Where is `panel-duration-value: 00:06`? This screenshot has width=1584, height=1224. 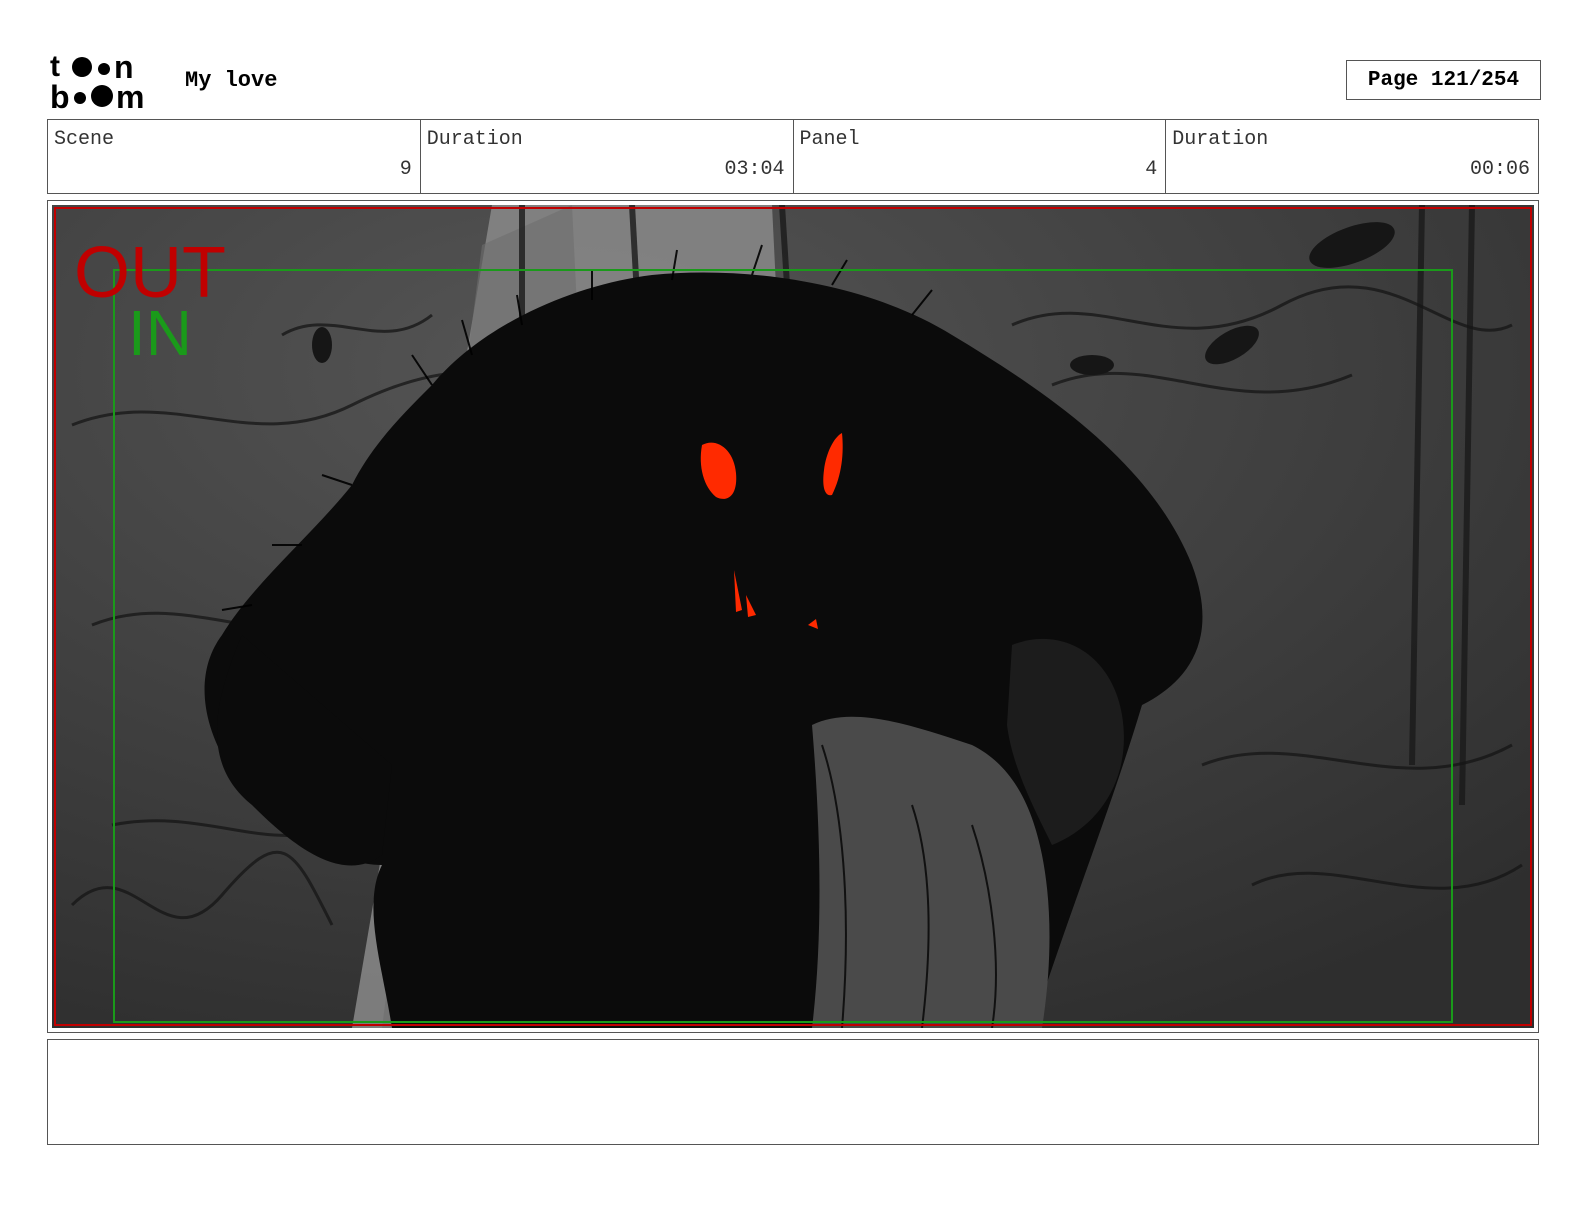 panel-duration-value: 00:06 is located at coordinates (1499, 169).